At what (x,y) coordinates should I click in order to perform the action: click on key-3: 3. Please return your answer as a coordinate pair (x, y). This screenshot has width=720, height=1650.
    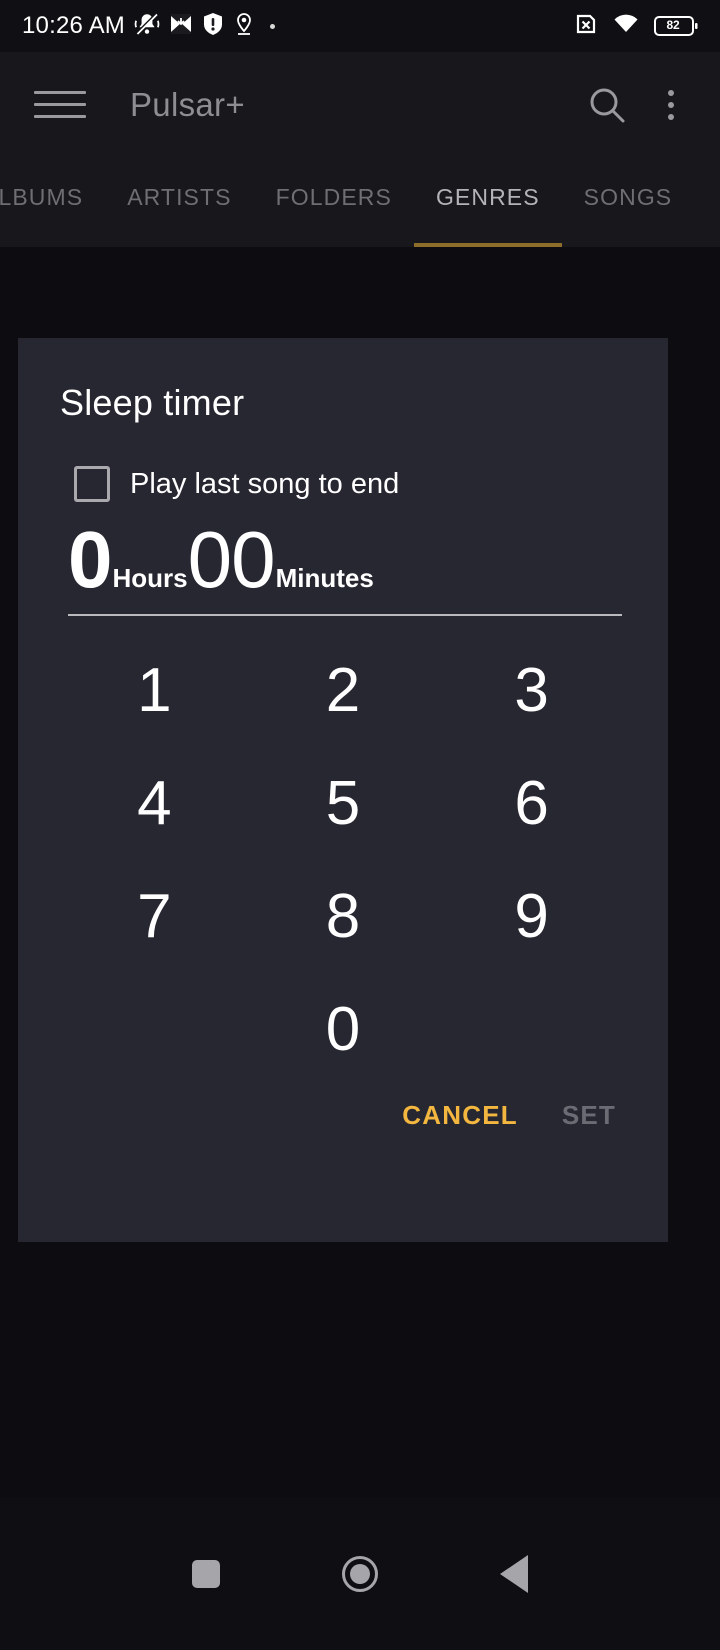
    Looking at the image, I should click on (531, 690).